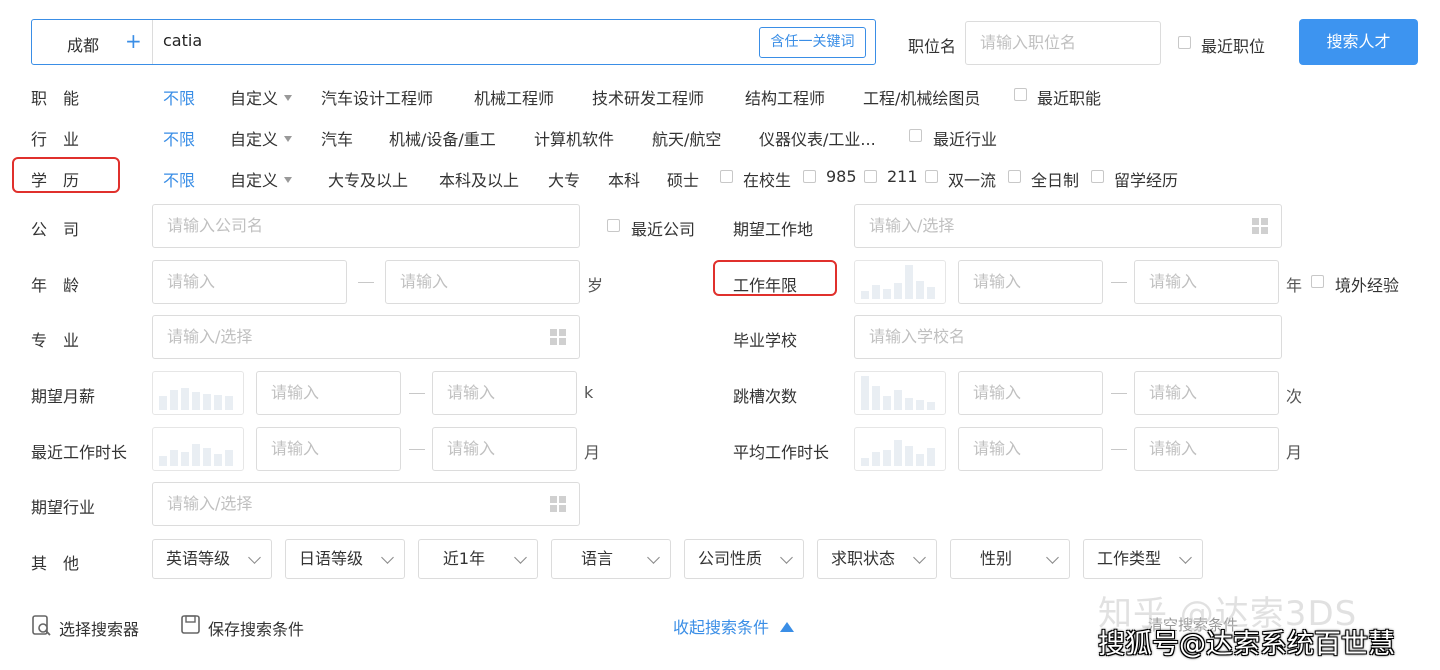 The image size is (1440, 670). I want to click on recent-position-label: 最近职位, so click(1233, 46).